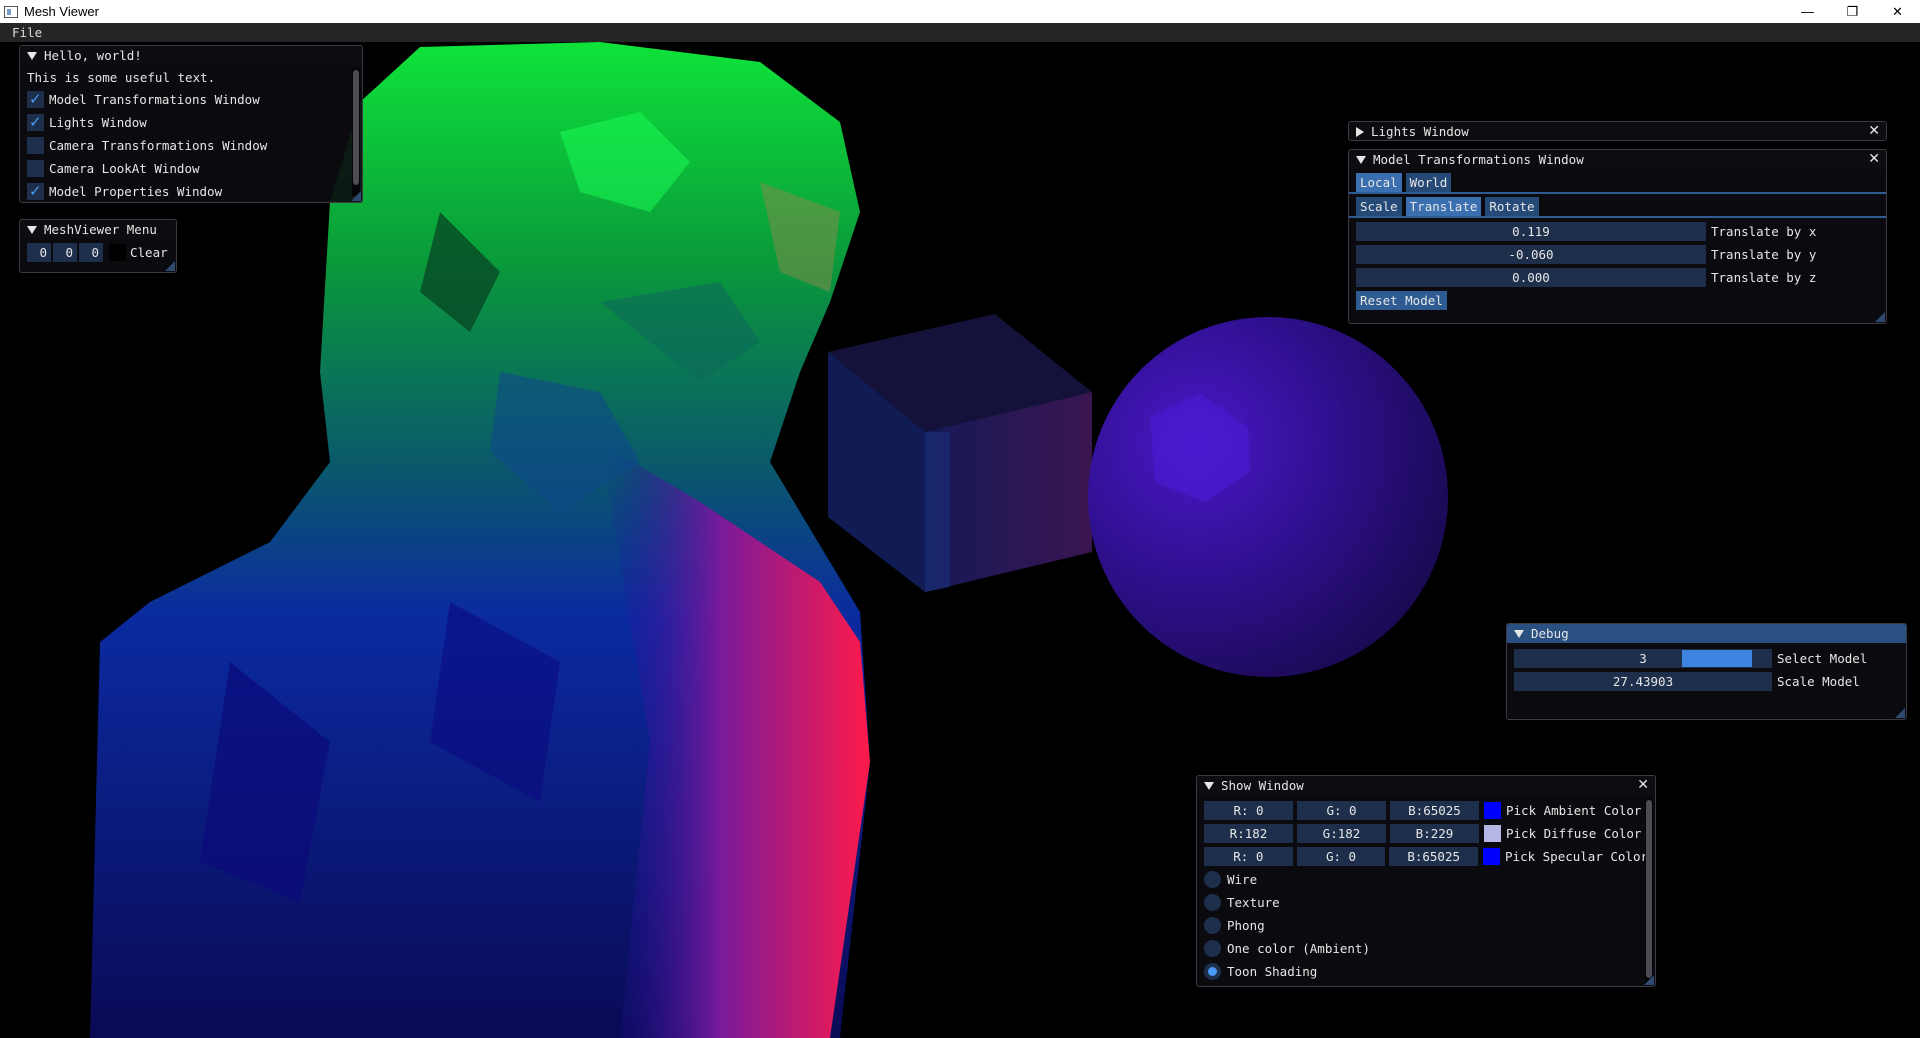 Image resolution: width=1920 pixels, height=1038 pixels. Describe the element at coordinates (1212, 902) in the screenshot. I see `radio-texture` at that location.